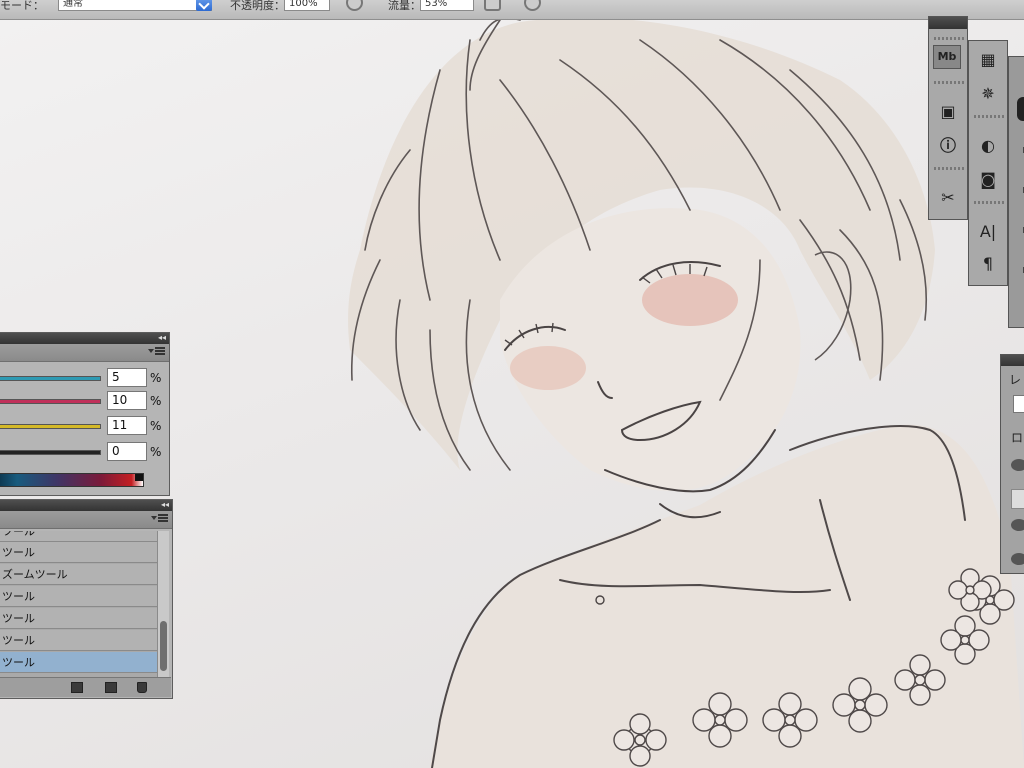 The height and width of the screenshot is (768, 1024). Describe the element at coordinates (163, 604) in the screenshot. I see `scrollbar` at that location.